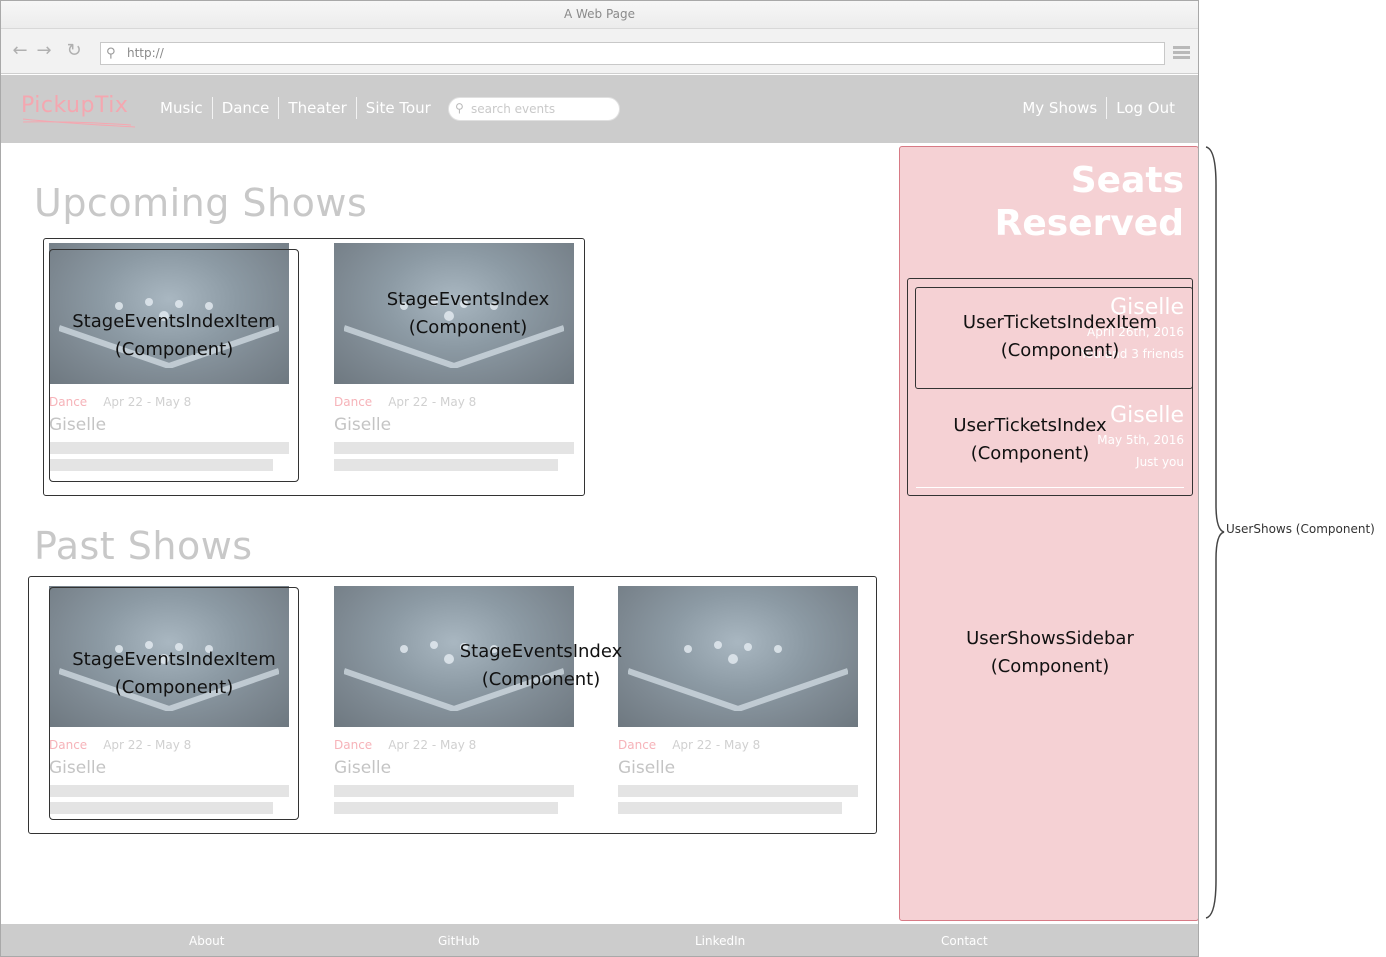 The height and width of the screenshot is (957, 1386). I want to click on past-shows-title: Past Shows, so click(143, 546).